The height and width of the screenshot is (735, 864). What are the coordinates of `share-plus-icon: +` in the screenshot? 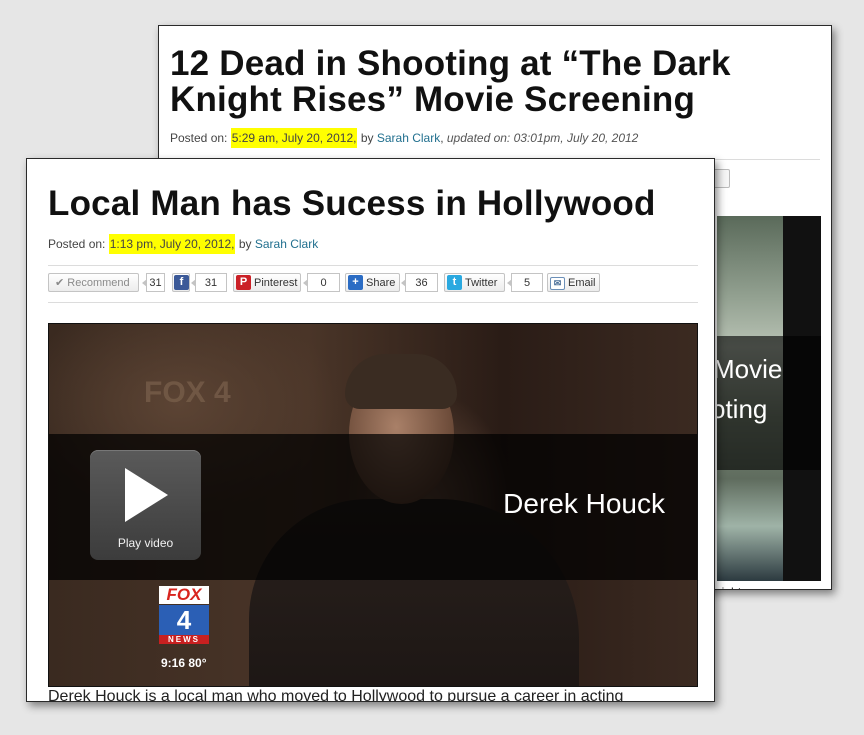 It's located at (355, 282).